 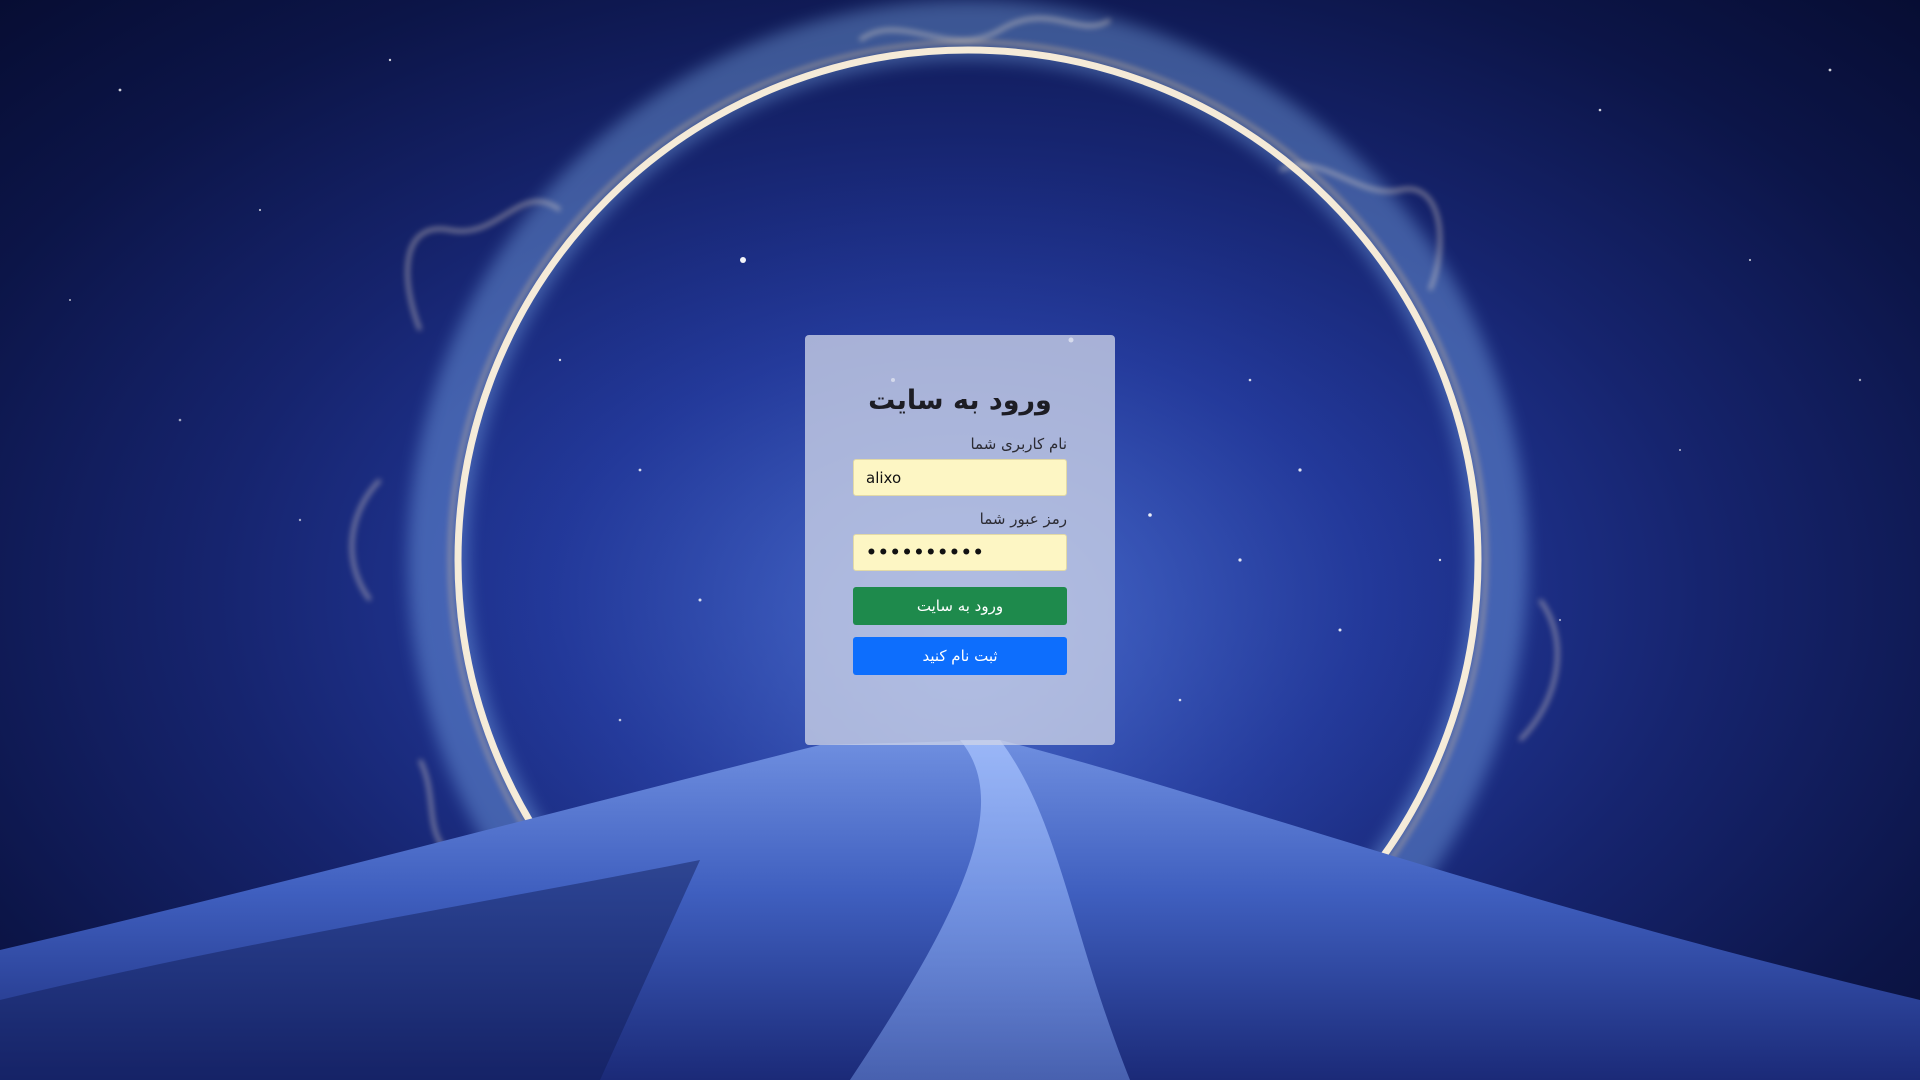 I want to click on password-input, so click(x=960, y=552).